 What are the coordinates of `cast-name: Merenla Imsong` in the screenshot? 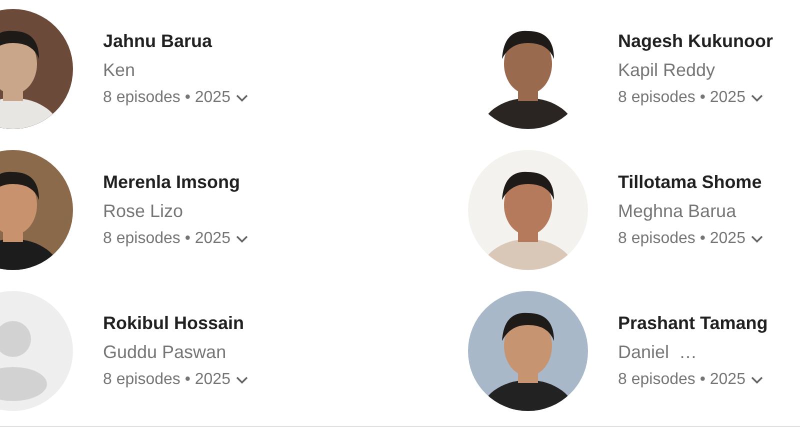 It's located at (172, 182).